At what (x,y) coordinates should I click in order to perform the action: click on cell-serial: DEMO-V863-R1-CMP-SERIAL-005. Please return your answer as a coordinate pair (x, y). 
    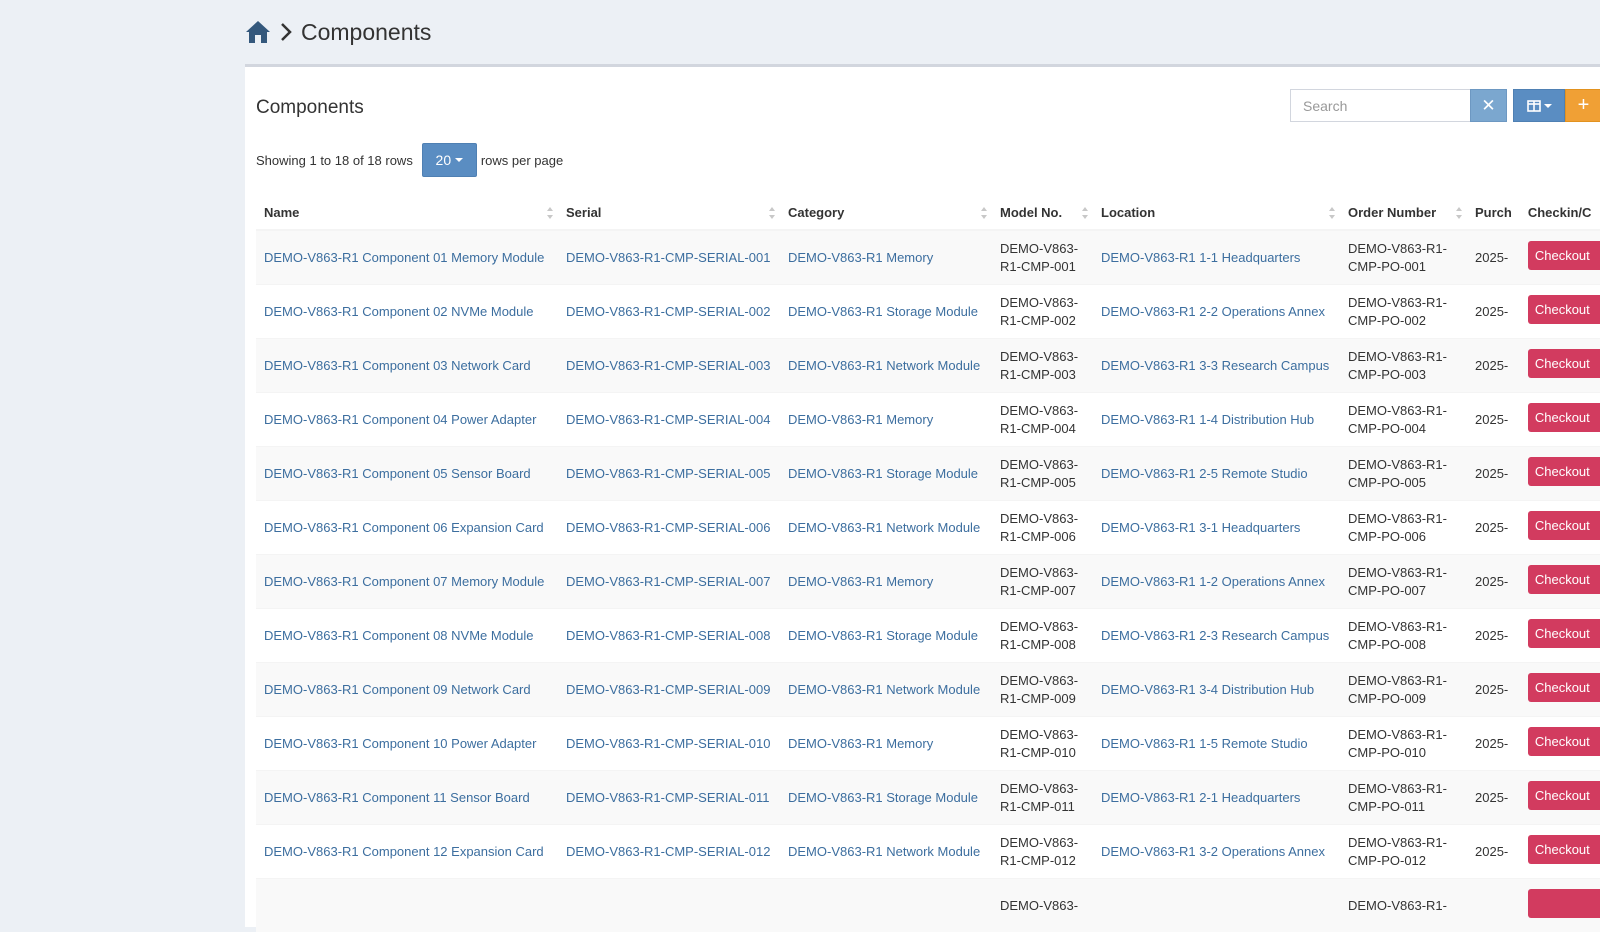
    Looking at the image, I should click on (669, 474).